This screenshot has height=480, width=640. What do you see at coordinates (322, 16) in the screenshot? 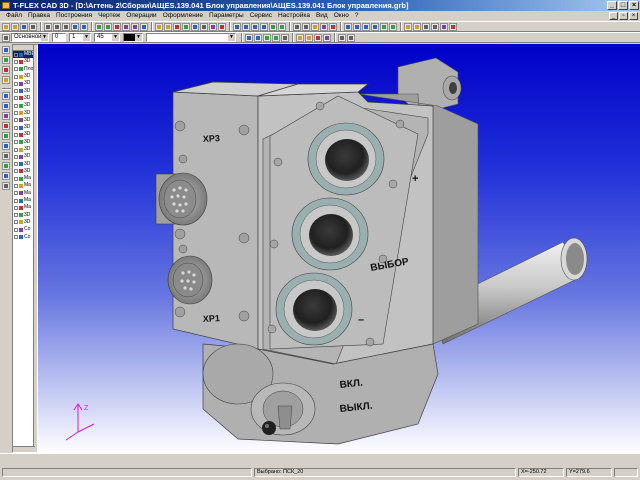
I see `menu-view: Вид` at bounding box center [322, 16].